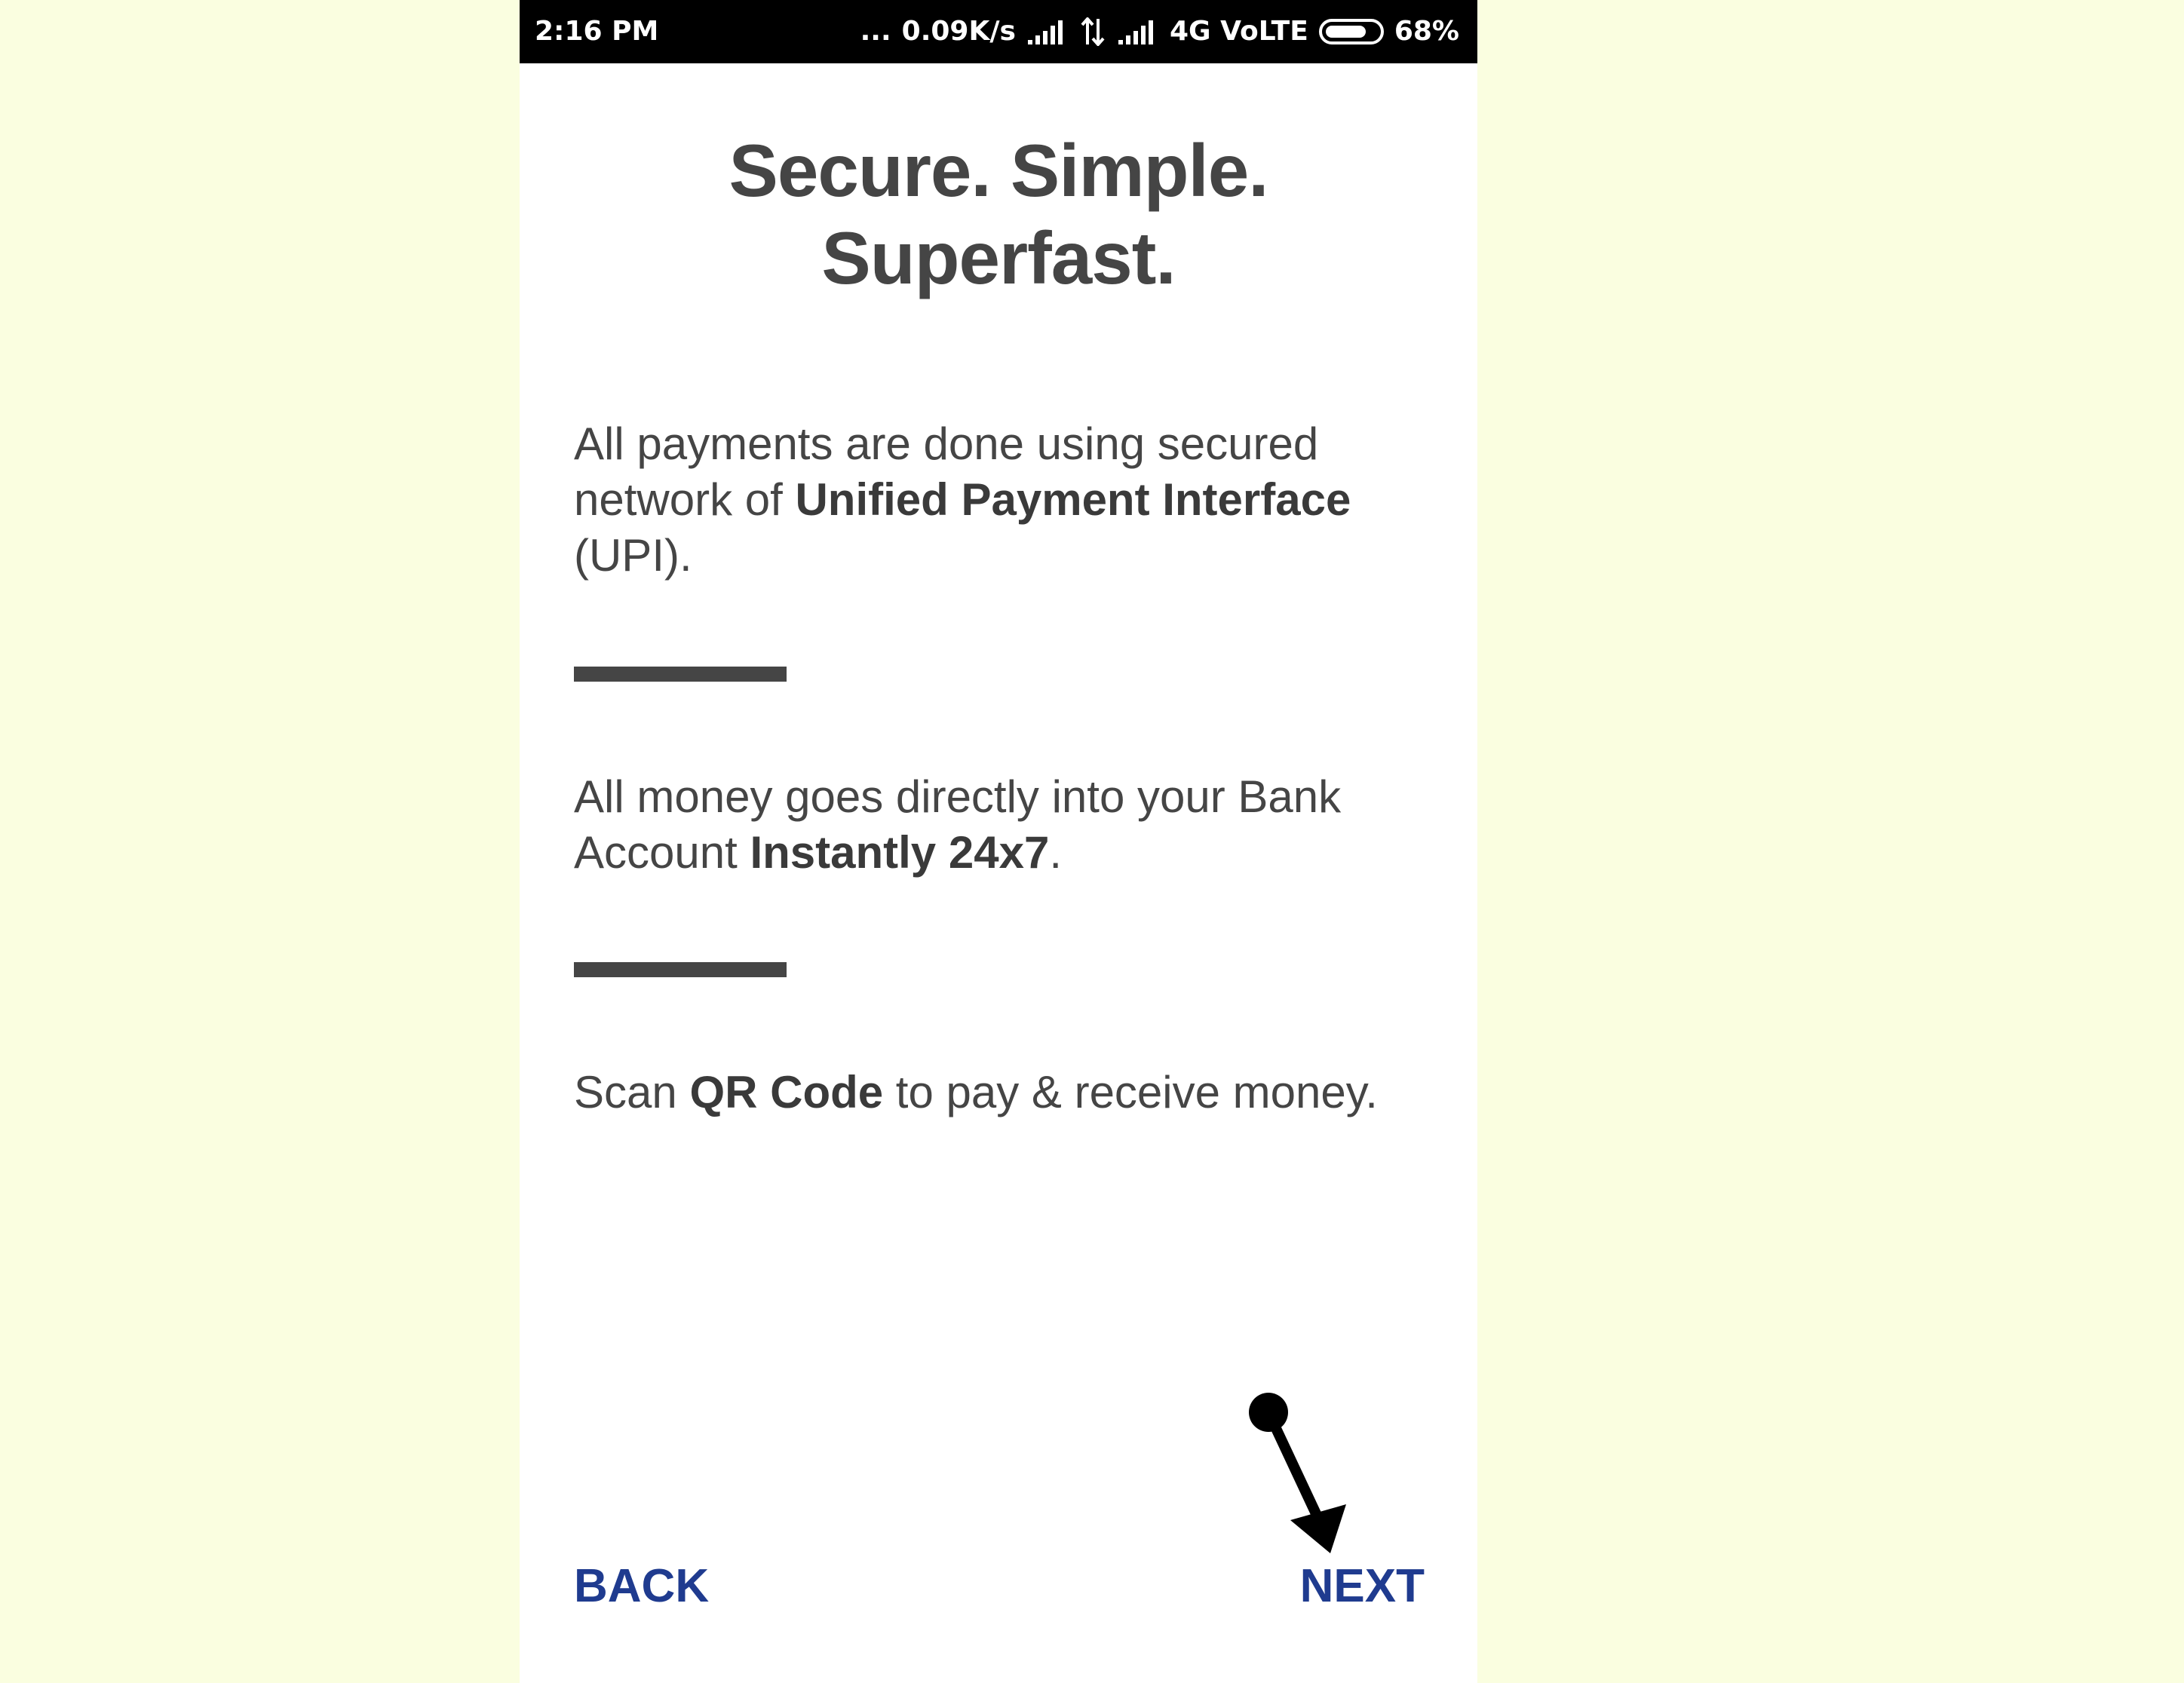 This screenshot has height=1683, width=2184. What do you see at coordinates (1297, 1473) in the screenshot?
I see `pointer-arrow-icon` at bounding box center [1297, 1473].